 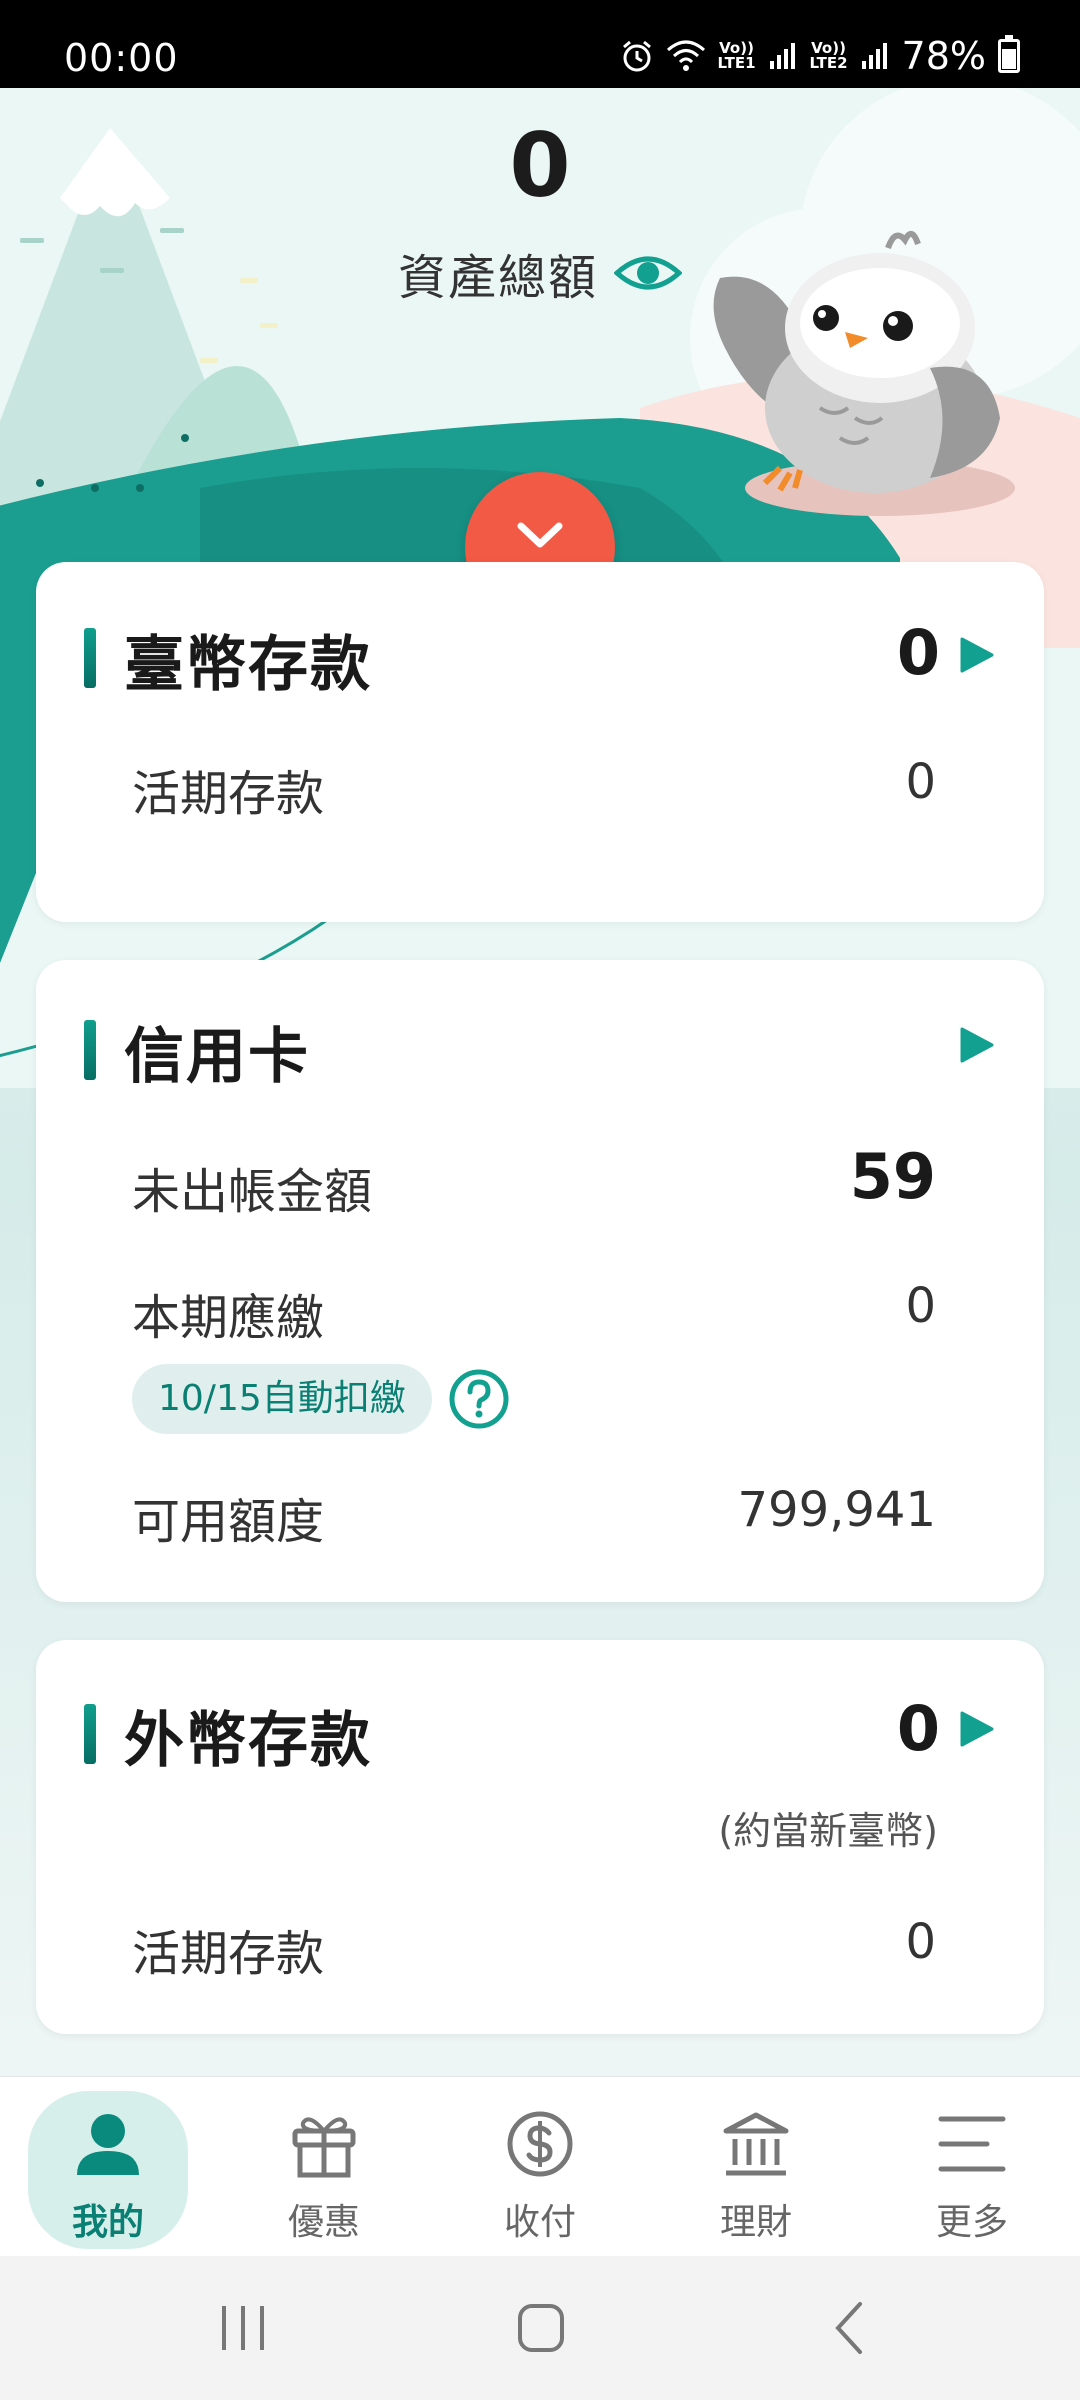 I want to click on available-credit-value: 799,941, so click(x=837, y=1510).